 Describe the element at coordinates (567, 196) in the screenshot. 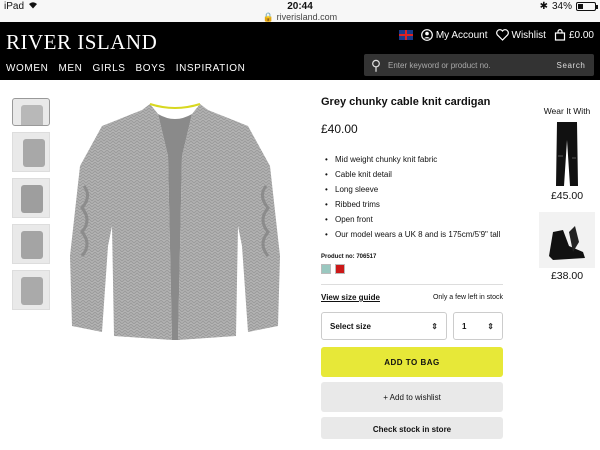

I see `recommendation-price: £45.00` at that location.